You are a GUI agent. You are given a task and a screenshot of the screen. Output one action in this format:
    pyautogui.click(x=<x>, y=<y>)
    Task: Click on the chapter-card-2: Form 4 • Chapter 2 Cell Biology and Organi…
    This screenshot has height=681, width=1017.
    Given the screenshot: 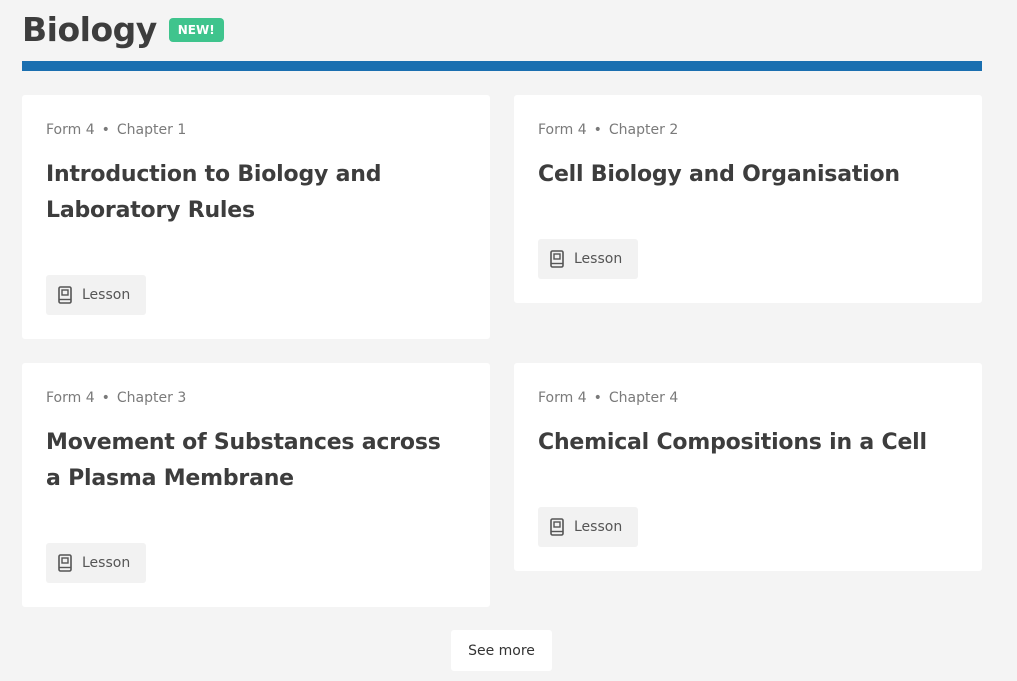 What is the action you would take?
    pyautogui.click(x=748, y=199)
    